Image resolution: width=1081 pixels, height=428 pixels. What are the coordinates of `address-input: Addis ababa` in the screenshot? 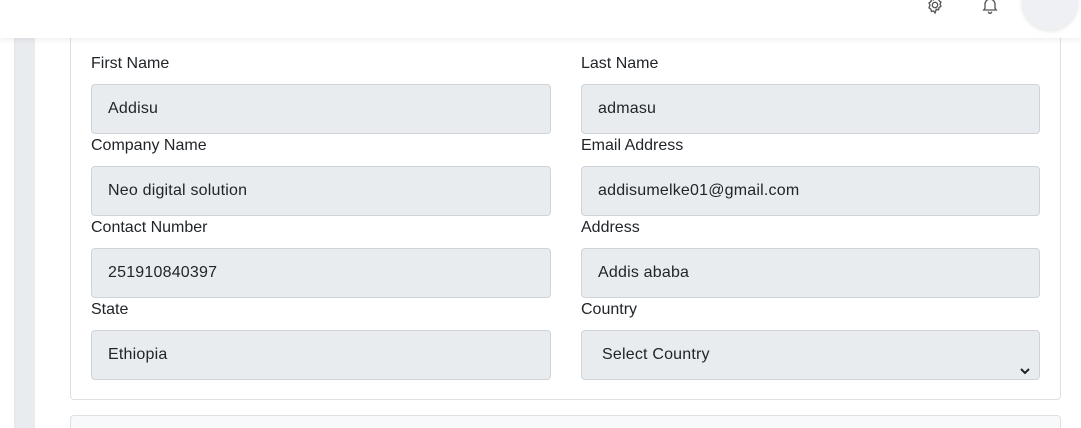 It's located at (810, 273).